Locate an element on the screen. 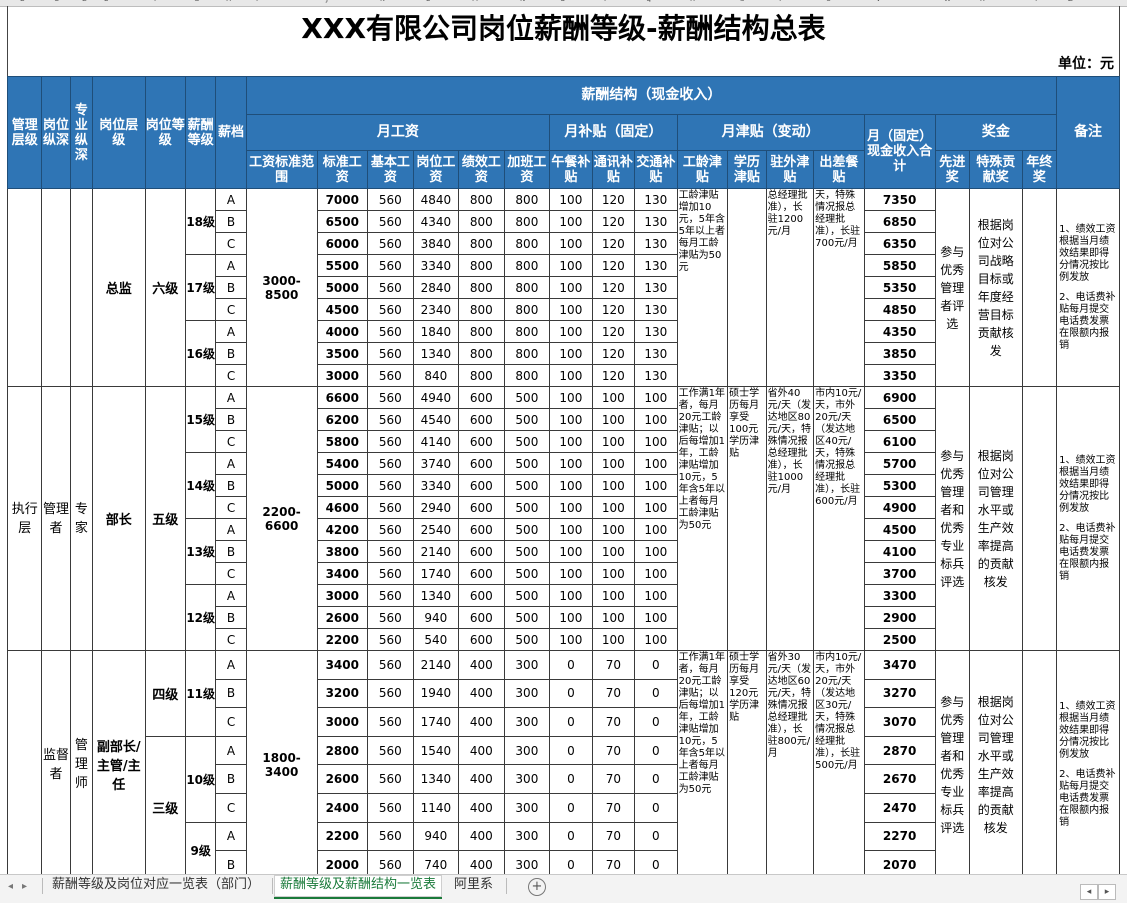 The image size is (1127, 903). traffic-cell: 0 is located at coordinates (656, 807).